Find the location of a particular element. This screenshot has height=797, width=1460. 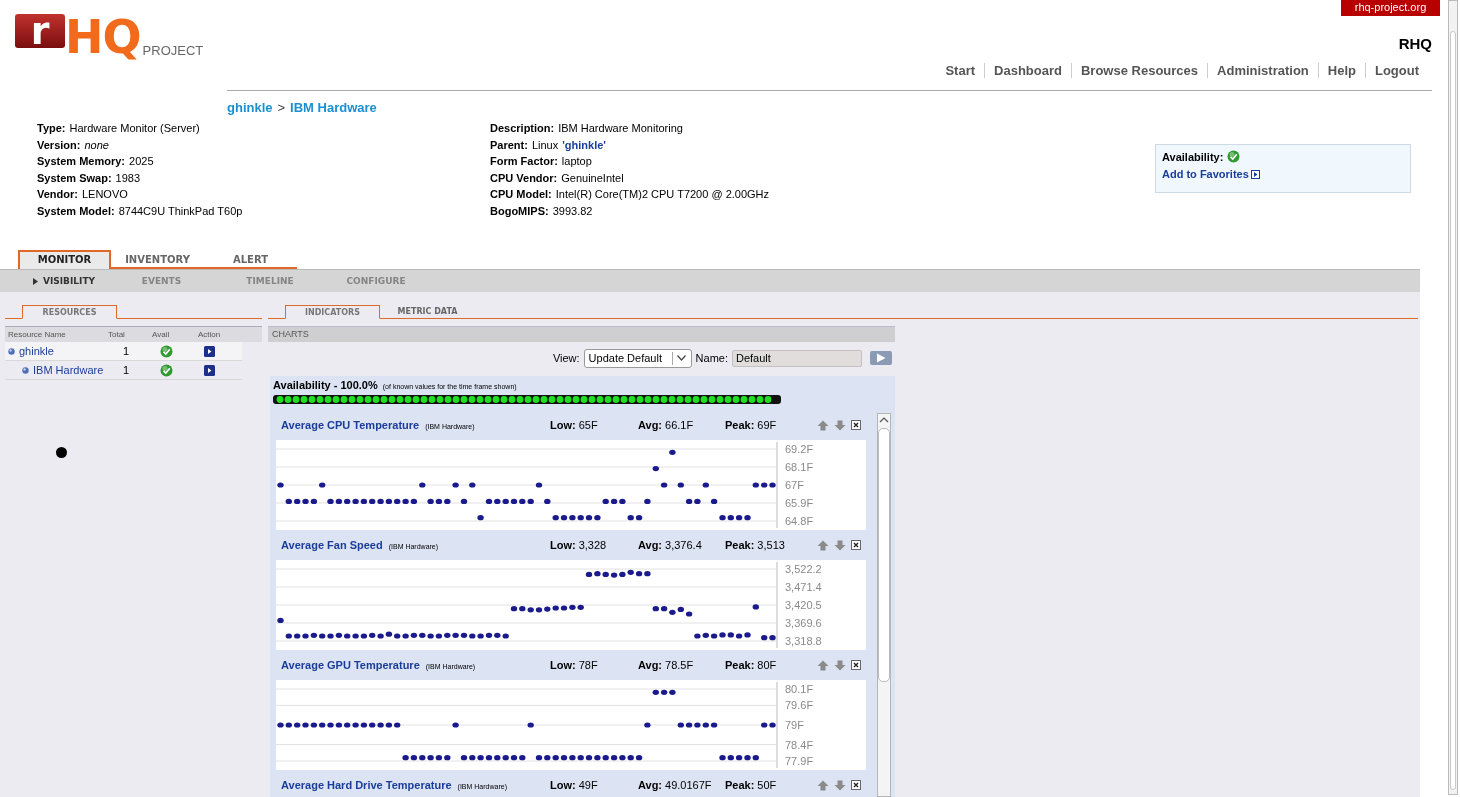

tick-label: 69.2F is located at coordinates (799, 449).